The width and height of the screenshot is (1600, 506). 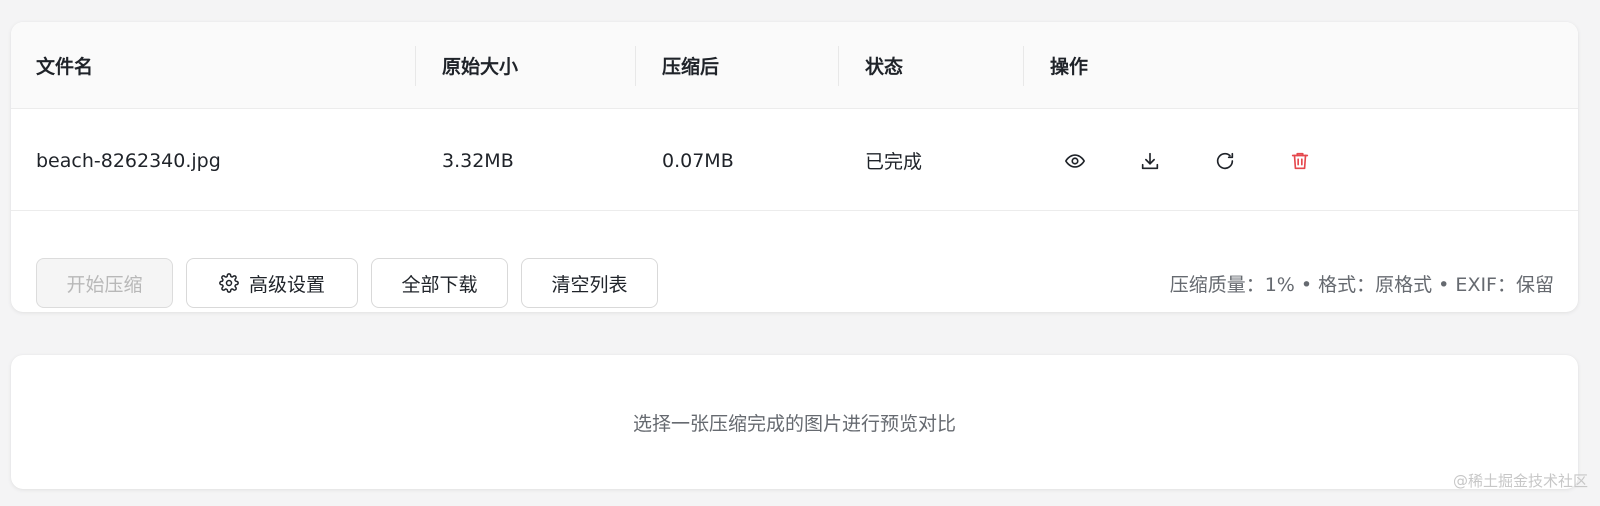 I want to click on advanced-settings-button: 高级设置, so click(x=272, y=283).